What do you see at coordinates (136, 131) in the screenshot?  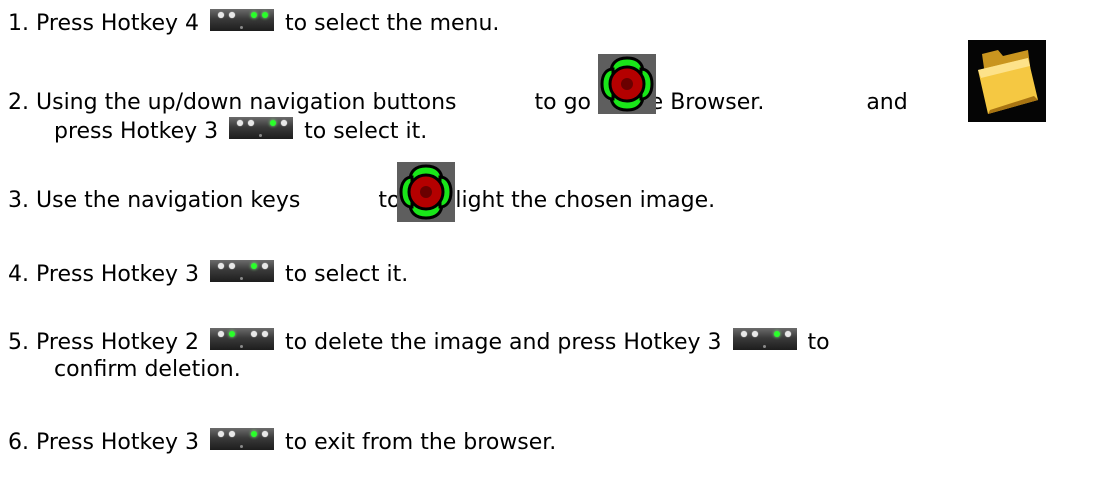 I see `step-text: press Hotkey 3` at bounding box center [136, 131].